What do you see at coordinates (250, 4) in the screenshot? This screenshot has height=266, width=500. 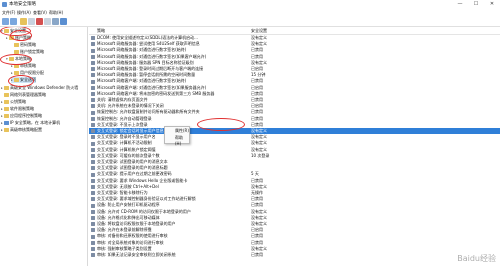 I see `title-bar: 本地安全策略 — ☐ ✕` at bounding box center [250, 4].